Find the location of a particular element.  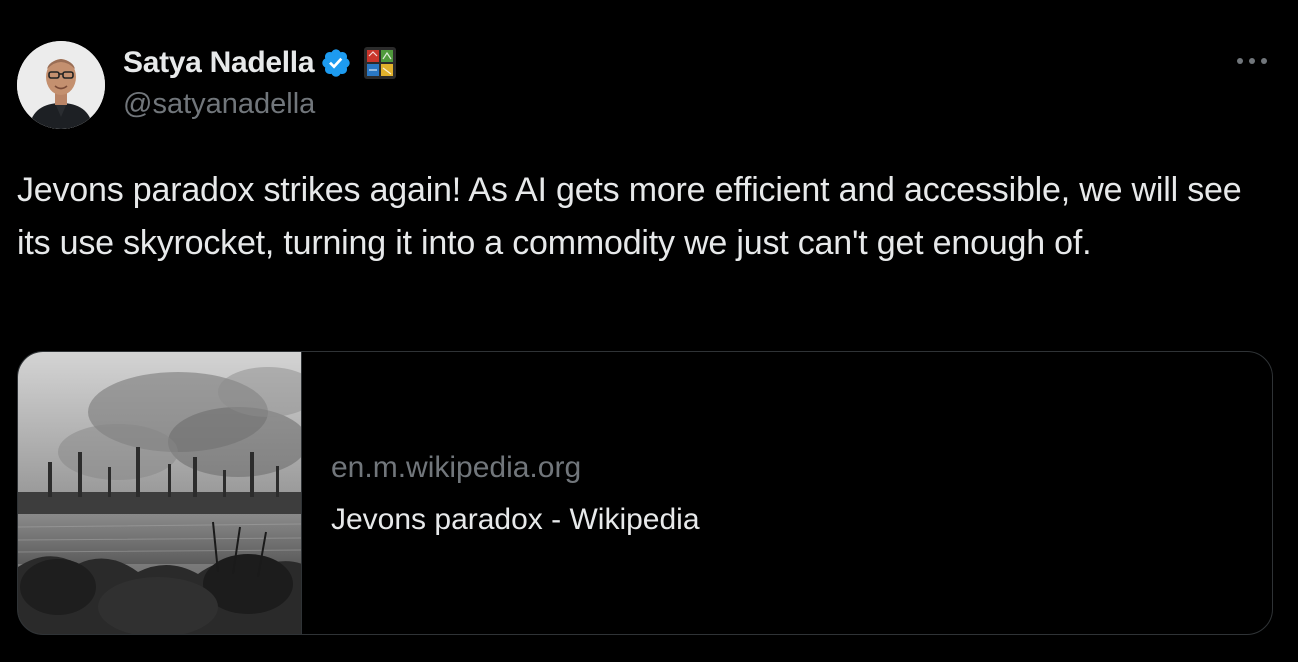

link-card-image is located at coordinates (160, 493).